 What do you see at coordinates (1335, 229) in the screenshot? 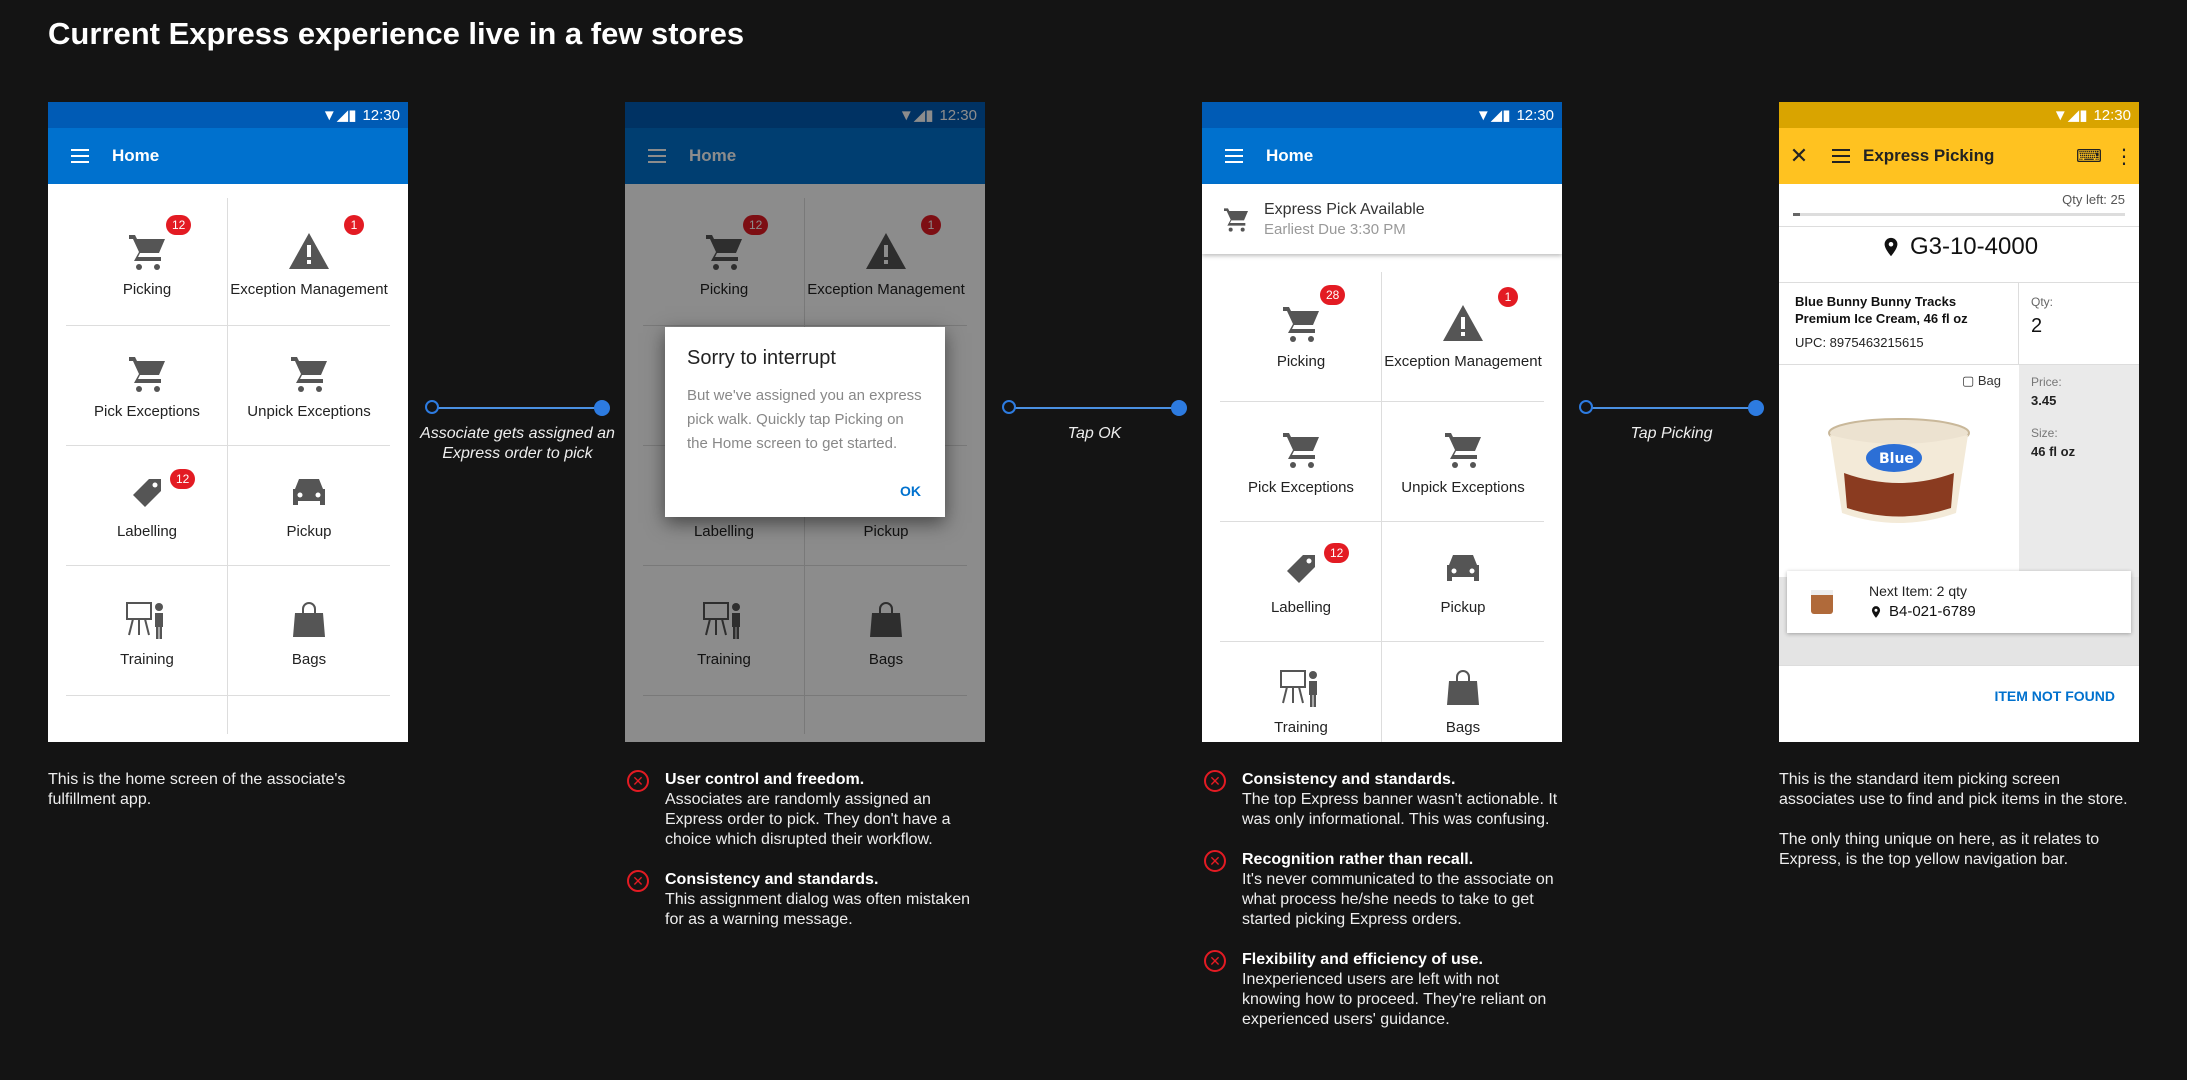
I see `express-banner-subtitle: Earliest Due 3:30 PM` at bounding box center [1335, 229].